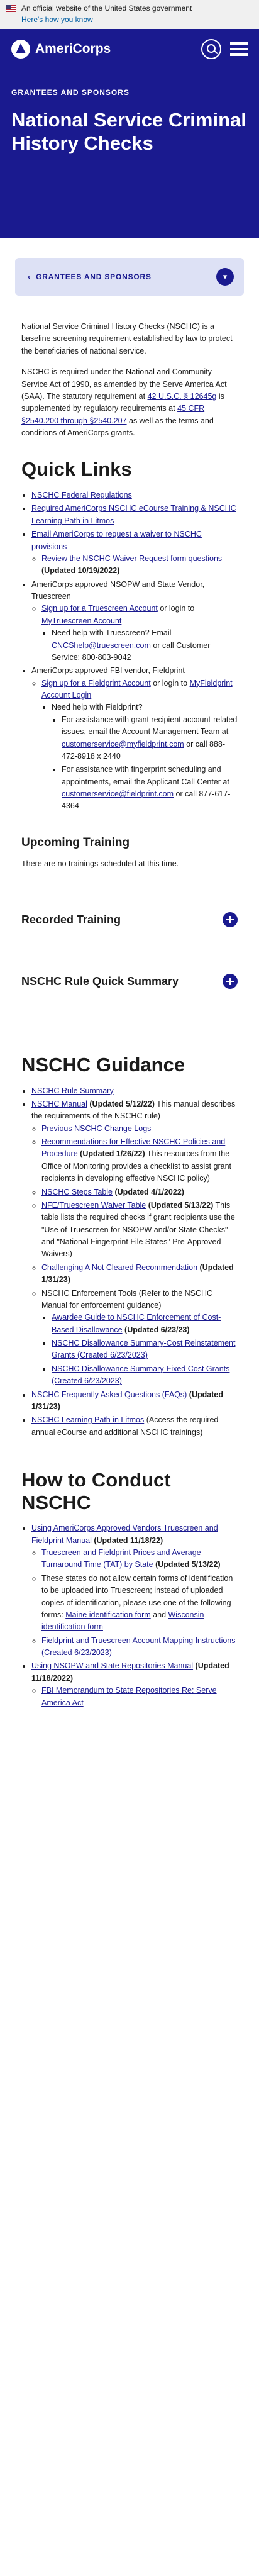  What do you see at coordinates (71, 919) in the screenshot?
I see `recorded-training-title: Recorded Training` at bounding box center [71, 919].